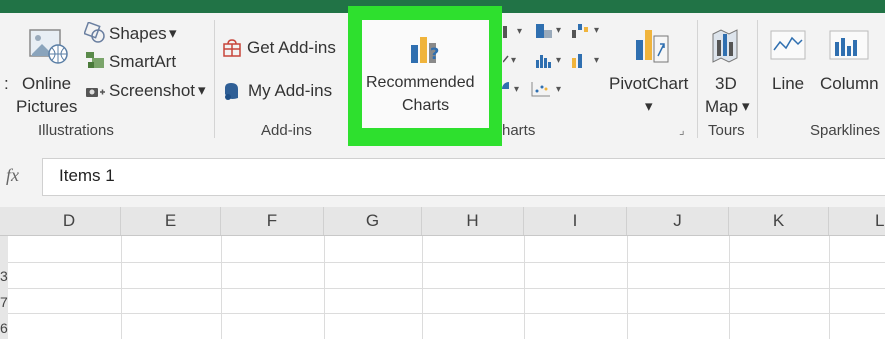 The image size is (885, 339). What do you see at coordinates (857, 221) in the screenshot?
I see `column-header: L` at bounding box center [857, 221].